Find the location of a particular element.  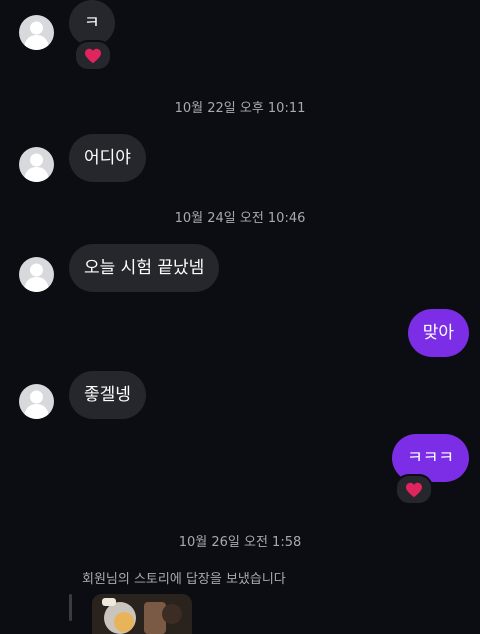

timestamp-divider: 10월 22일 오후 10:11 is located at coordinates (240, 108).